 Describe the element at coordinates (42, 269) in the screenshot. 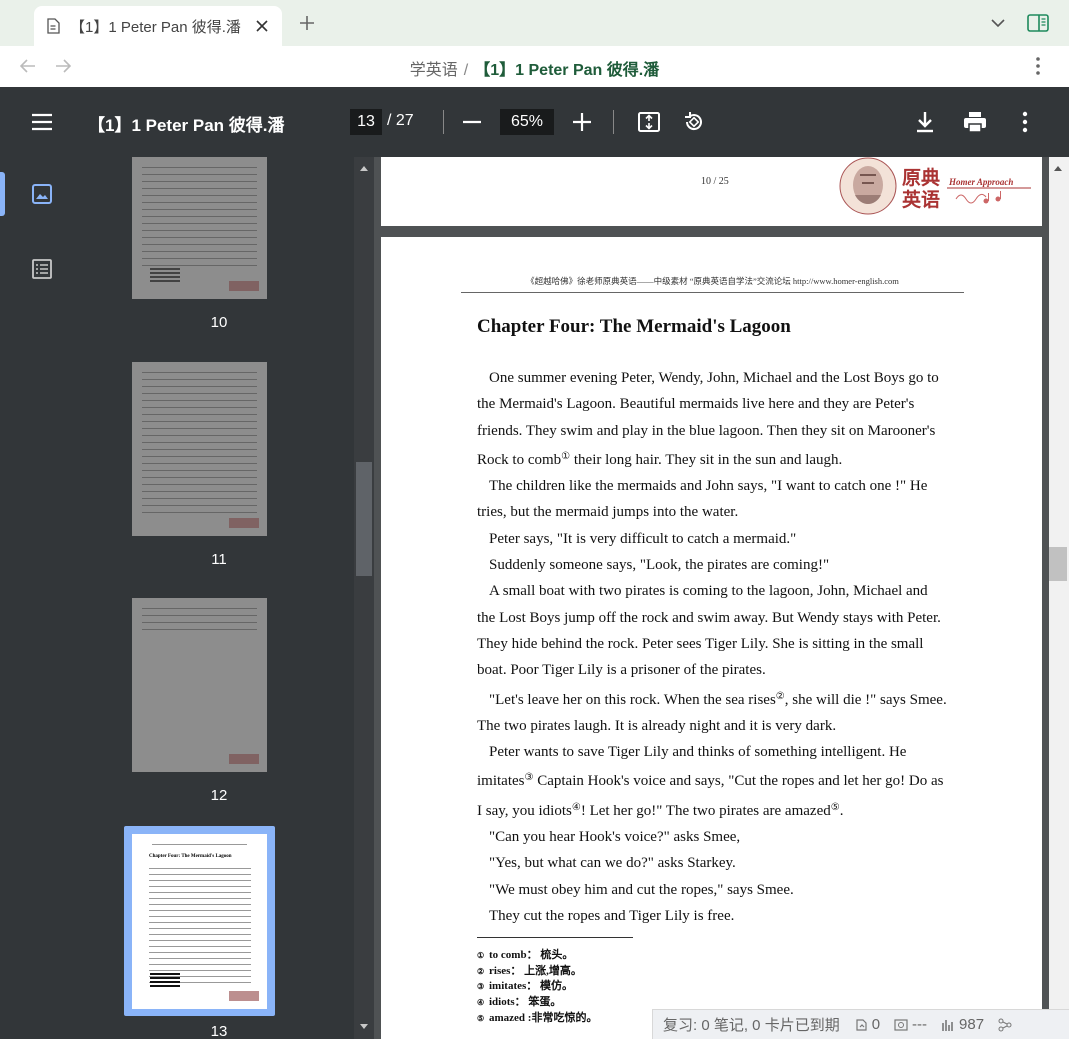

I see `document-outline-icon` at that location.